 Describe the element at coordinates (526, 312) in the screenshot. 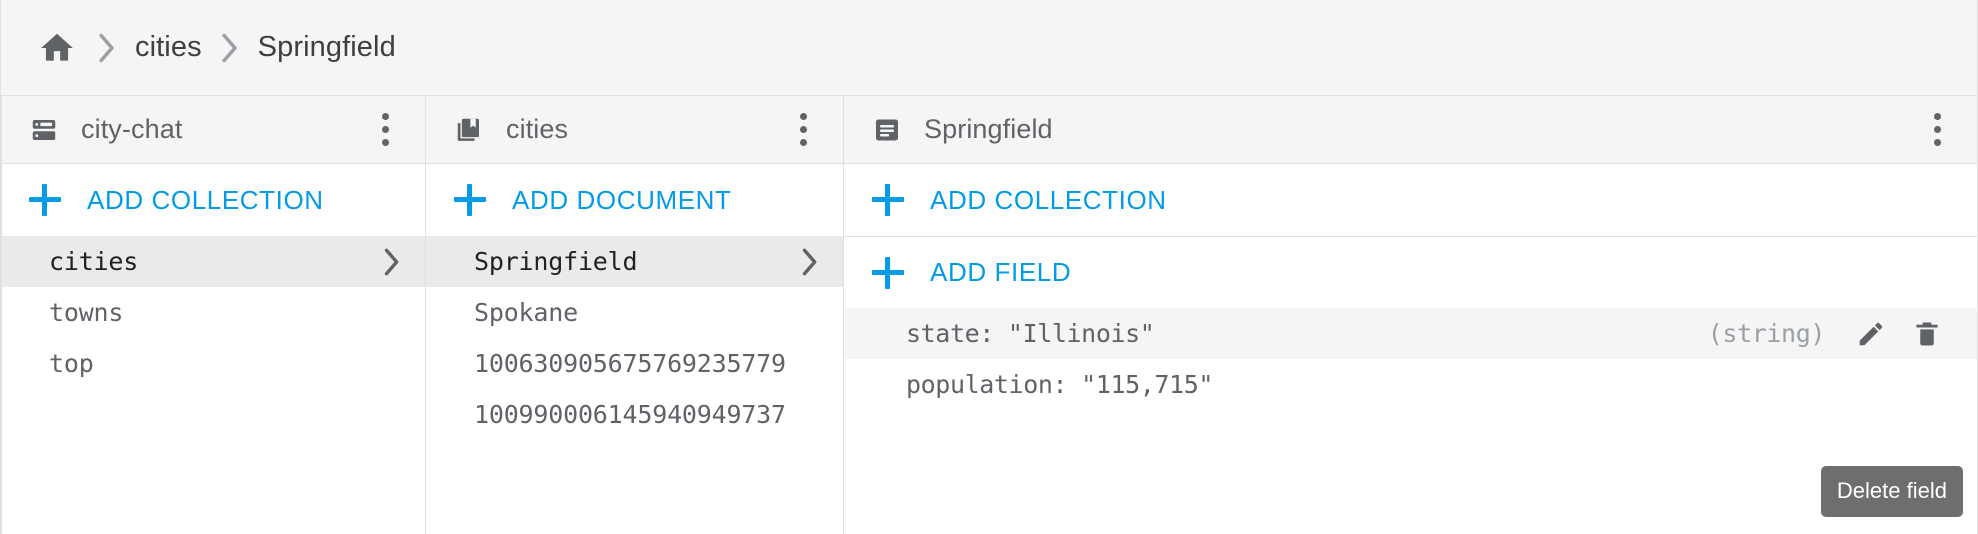

I see `document-list-item-label: Spokane` at that location.